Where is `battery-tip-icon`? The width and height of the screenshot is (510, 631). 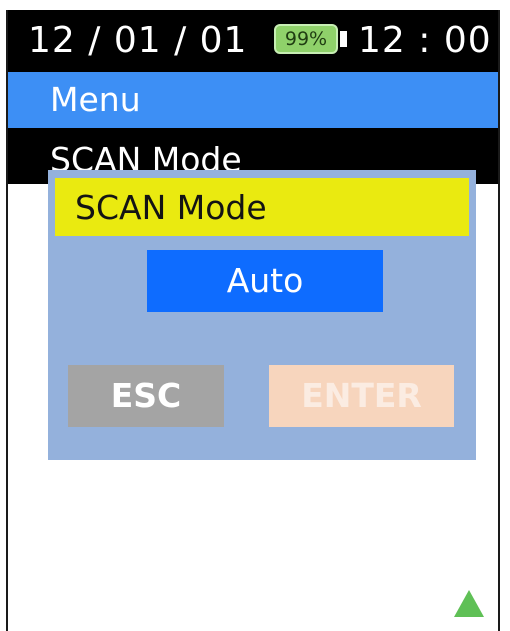 battery-tip-icon is located at coordinates (343, 39).